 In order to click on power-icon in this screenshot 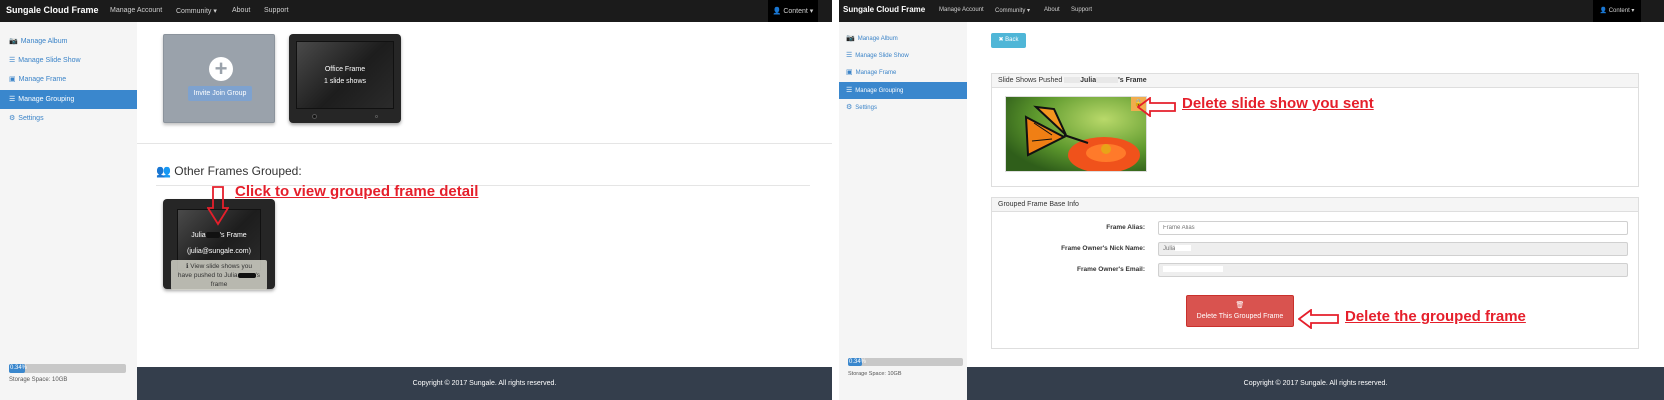, I will do `click(314, 116)`.